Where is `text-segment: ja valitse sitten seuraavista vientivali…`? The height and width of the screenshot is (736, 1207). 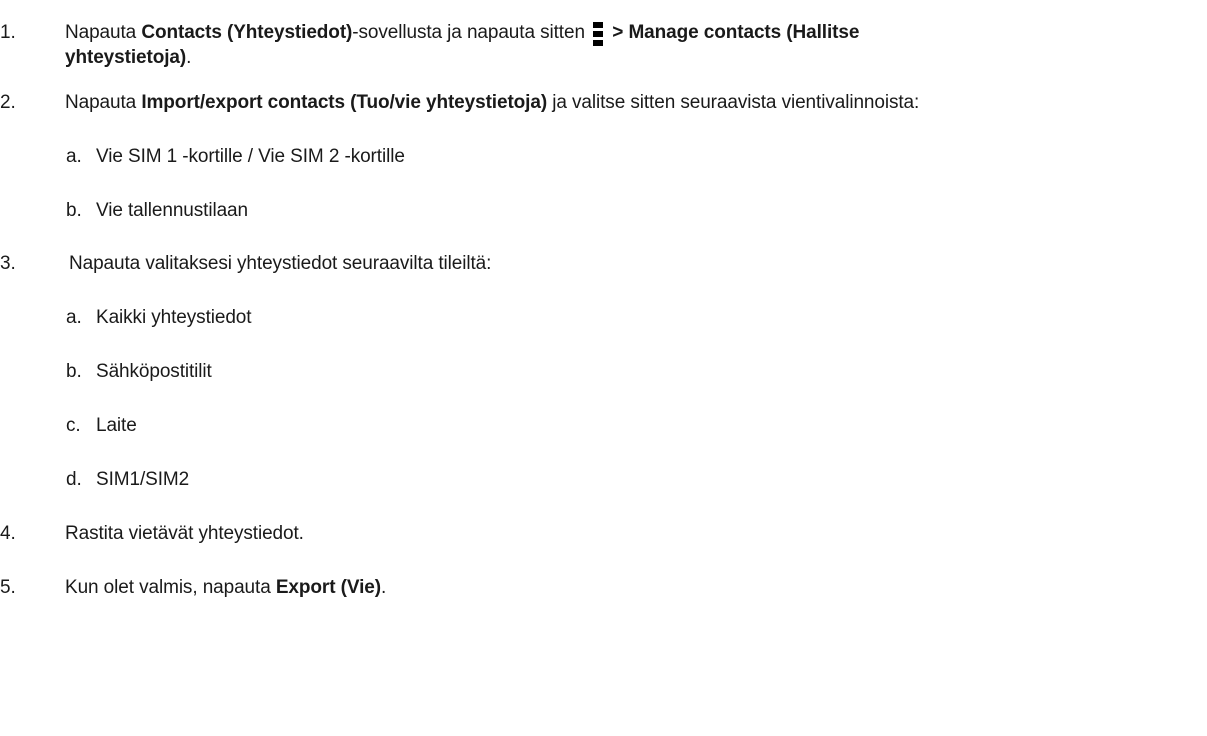
text-segment: ja valitse sitten seuraavista vientivali… is located at coordinates (733, 102).